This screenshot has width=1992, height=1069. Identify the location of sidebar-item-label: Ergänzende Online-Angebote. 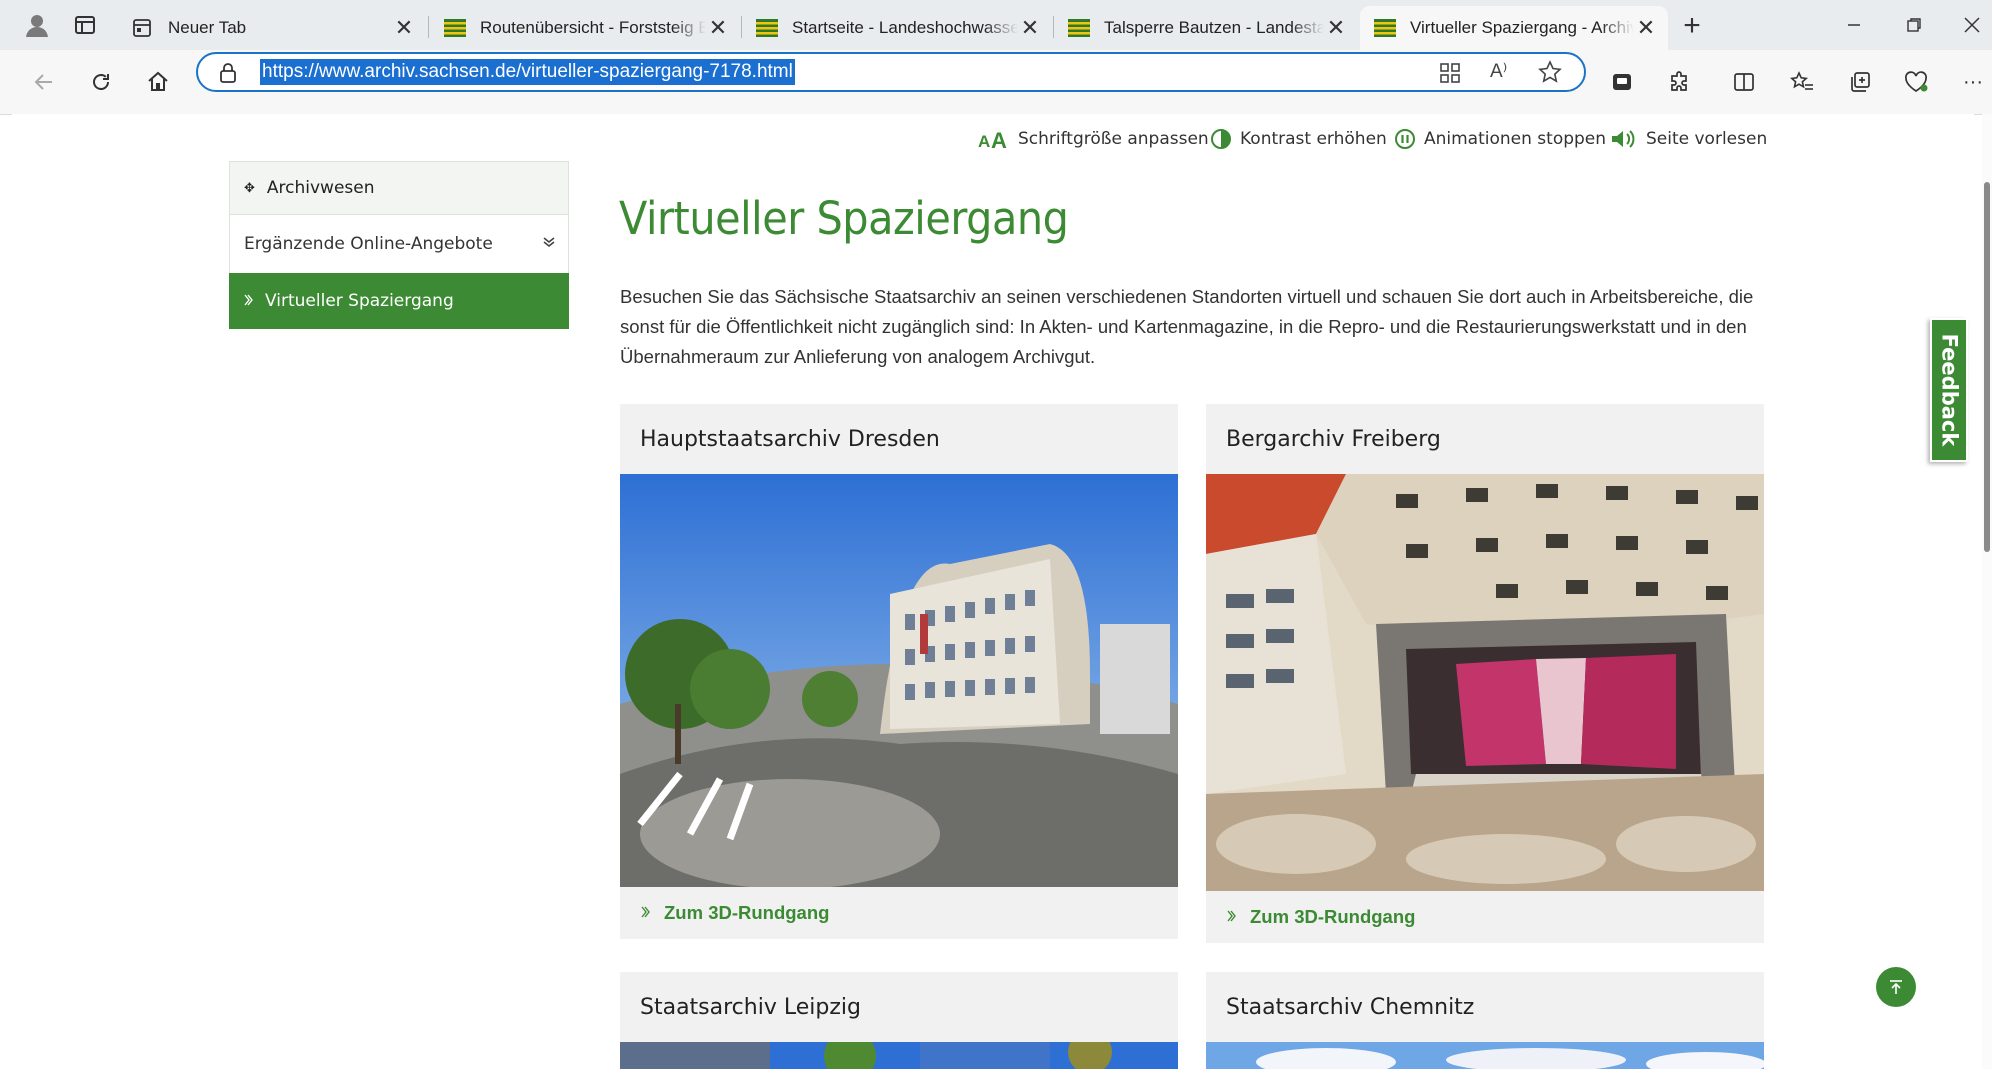
(368, 244).